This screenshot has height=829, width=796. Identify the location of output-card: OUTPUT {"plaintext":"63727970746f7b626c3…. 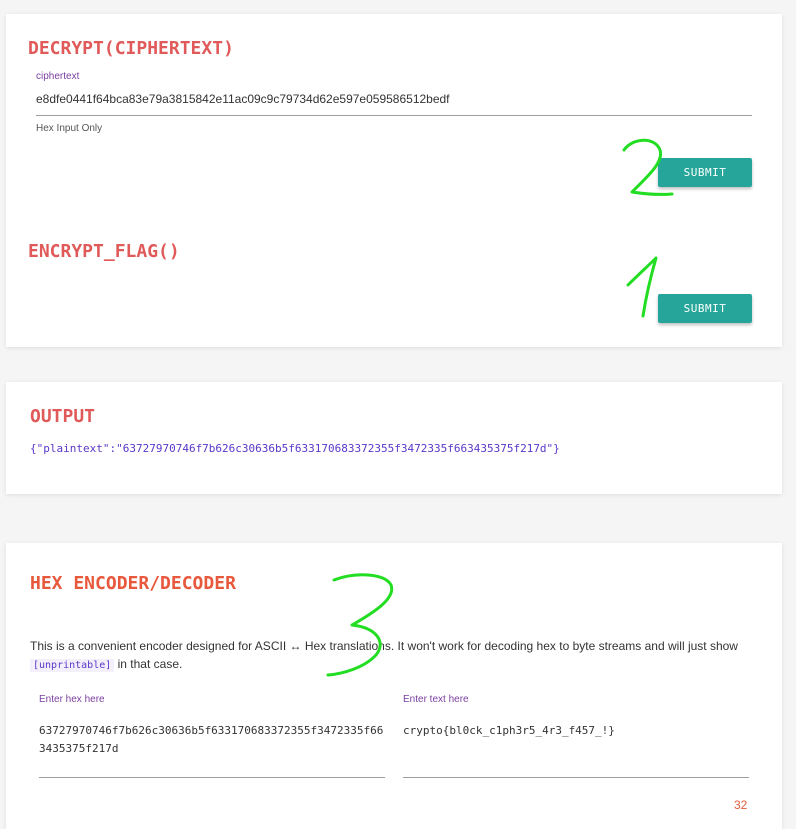
(394, 438).